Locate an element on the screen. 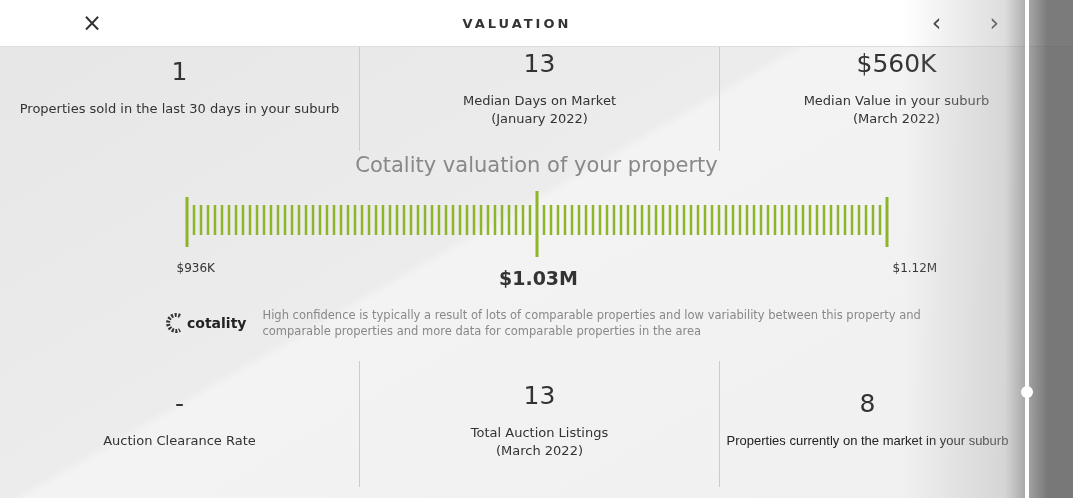  close-button: × is located at coordinates (92, 23).